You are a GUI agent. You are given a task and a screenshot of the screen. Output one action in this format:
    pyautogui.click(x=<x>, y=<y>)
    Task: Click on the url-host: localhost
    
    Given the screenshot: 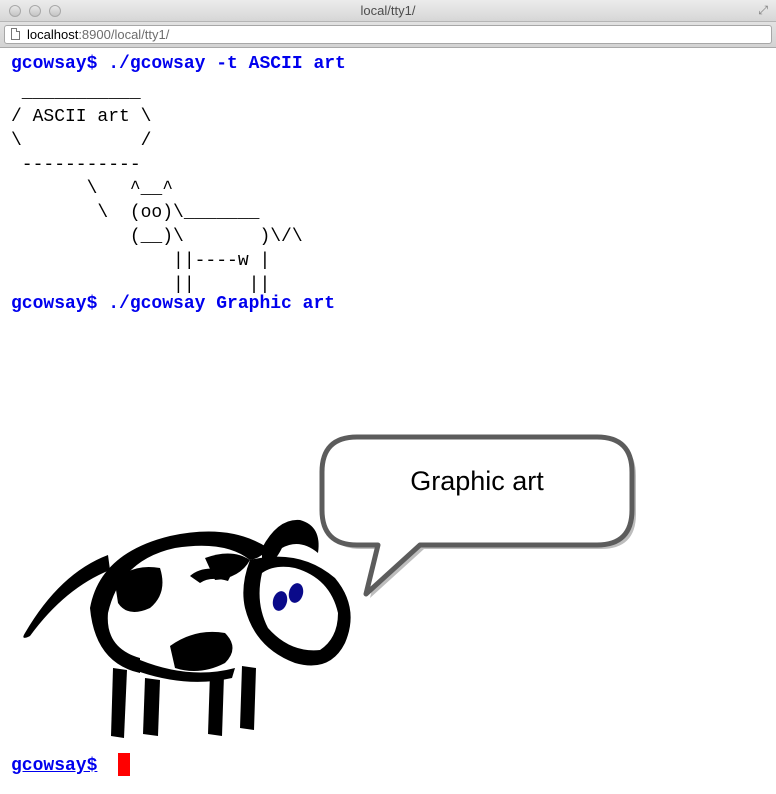 What is the action you would take?
    pyautogui.click(x=53, y=34)
    